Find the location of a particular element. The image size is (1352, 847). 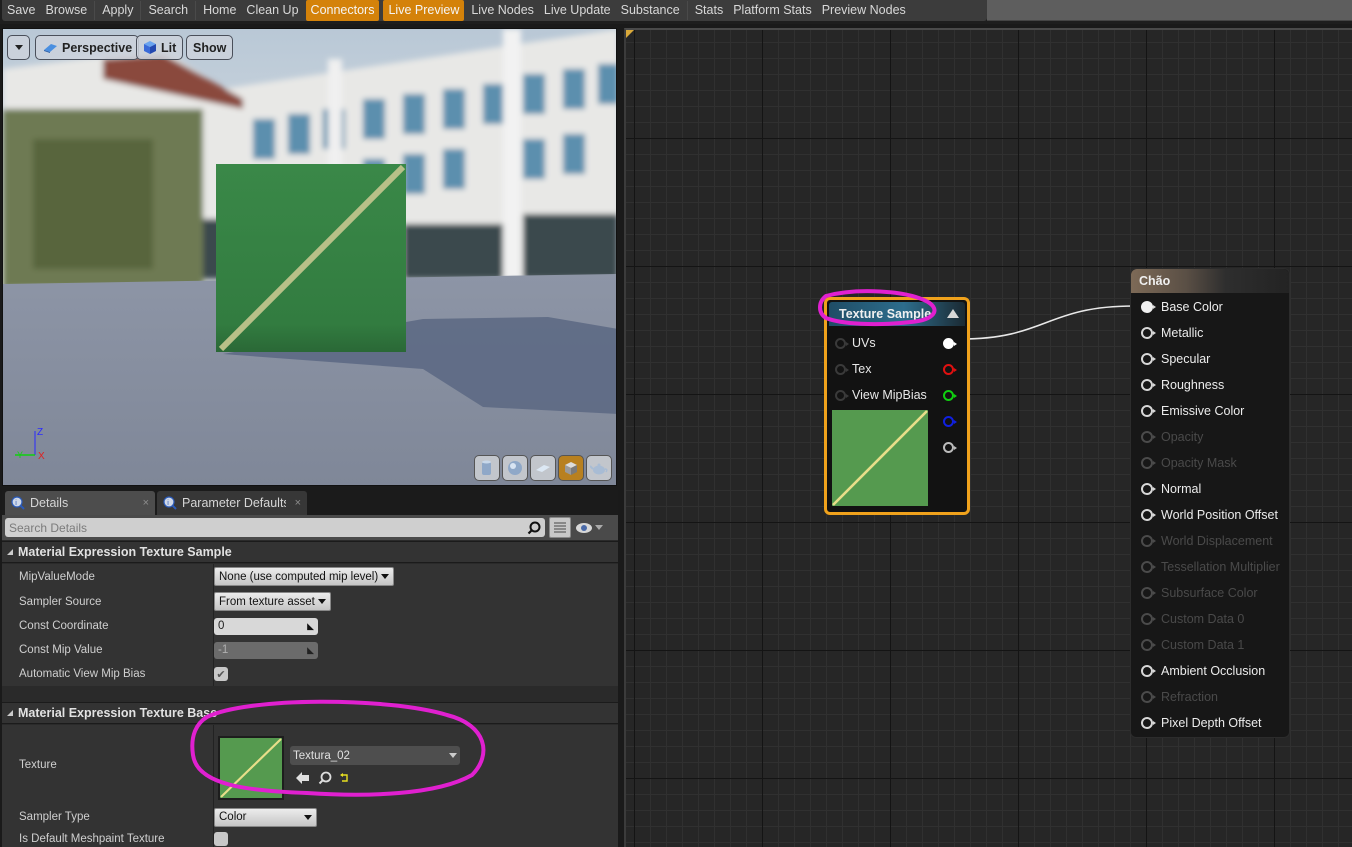

preview-teapot-button is located at coordinates (599, 468).